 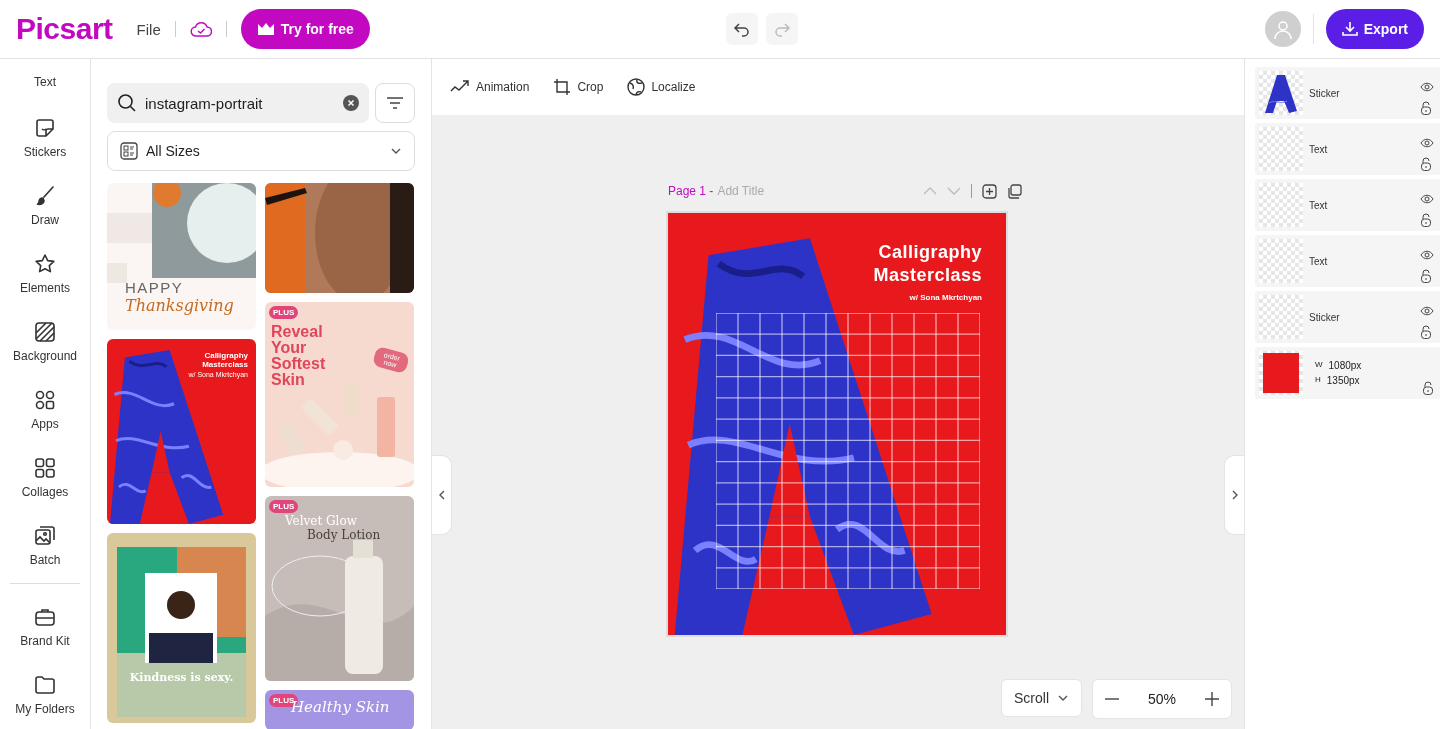 I want to click on cloud-check-icon, so click(x=200, y=29).